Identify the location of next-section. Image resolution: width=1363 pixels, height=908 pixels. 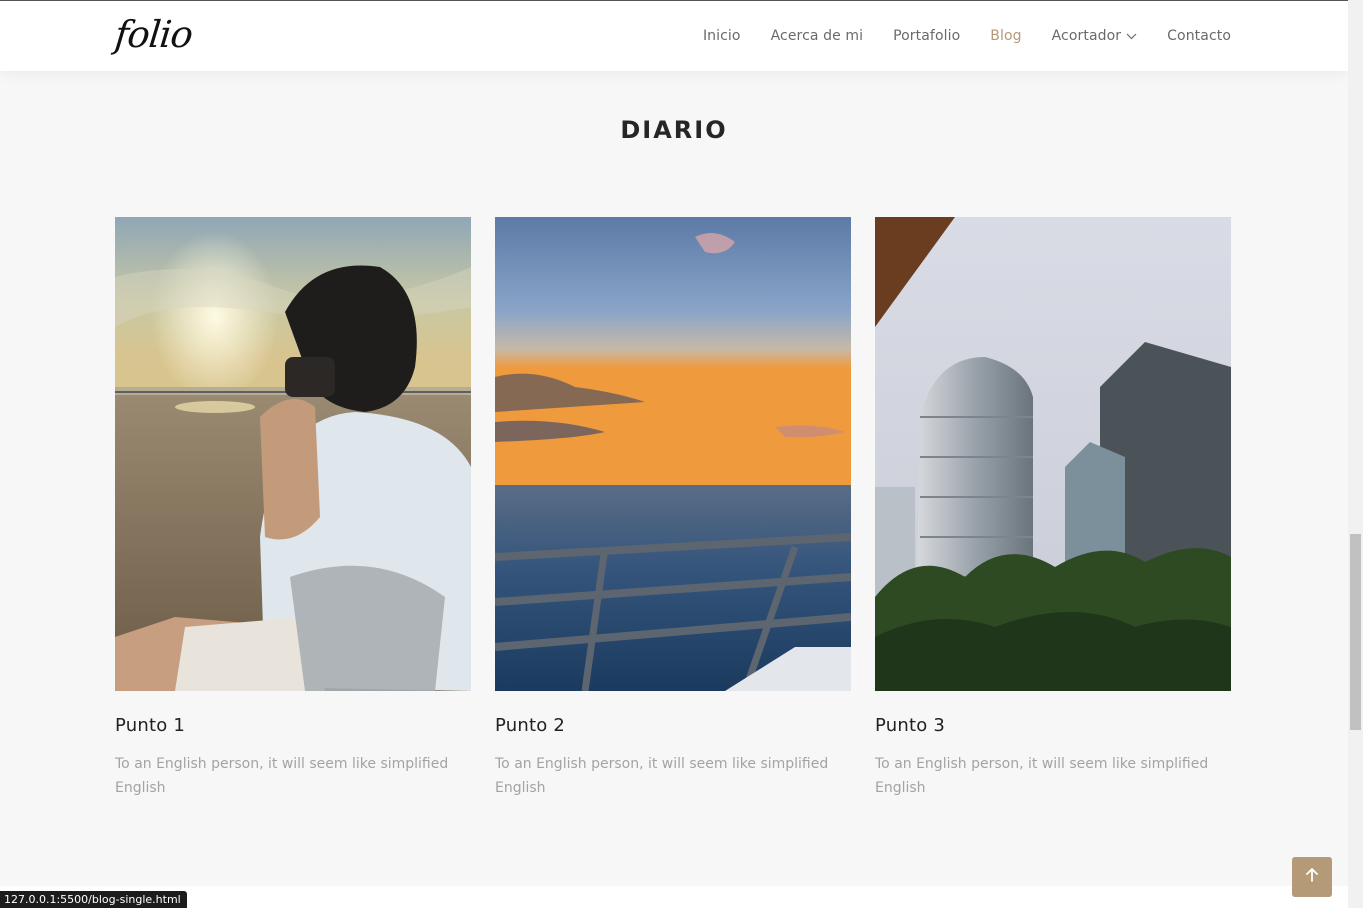
(674, 897).